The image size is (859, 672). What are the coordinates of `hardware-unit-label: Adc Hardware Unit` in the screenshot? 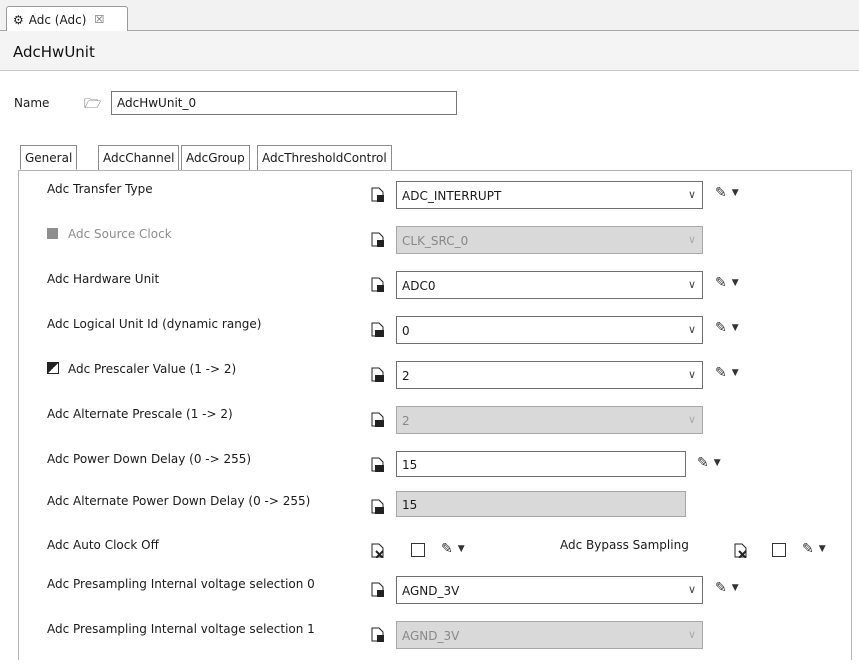 It's located at (103, 279).